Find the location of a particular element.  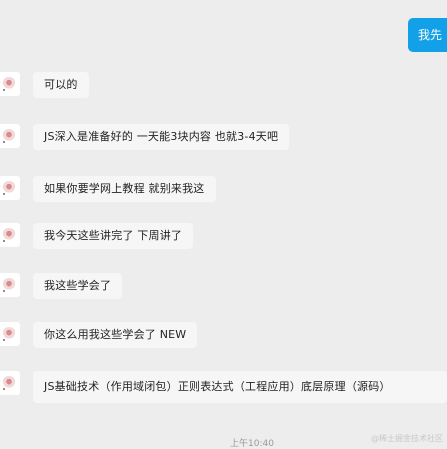

message-text: 我今天这些讲完了 下周讲了 is located at coordinates (113, 235).